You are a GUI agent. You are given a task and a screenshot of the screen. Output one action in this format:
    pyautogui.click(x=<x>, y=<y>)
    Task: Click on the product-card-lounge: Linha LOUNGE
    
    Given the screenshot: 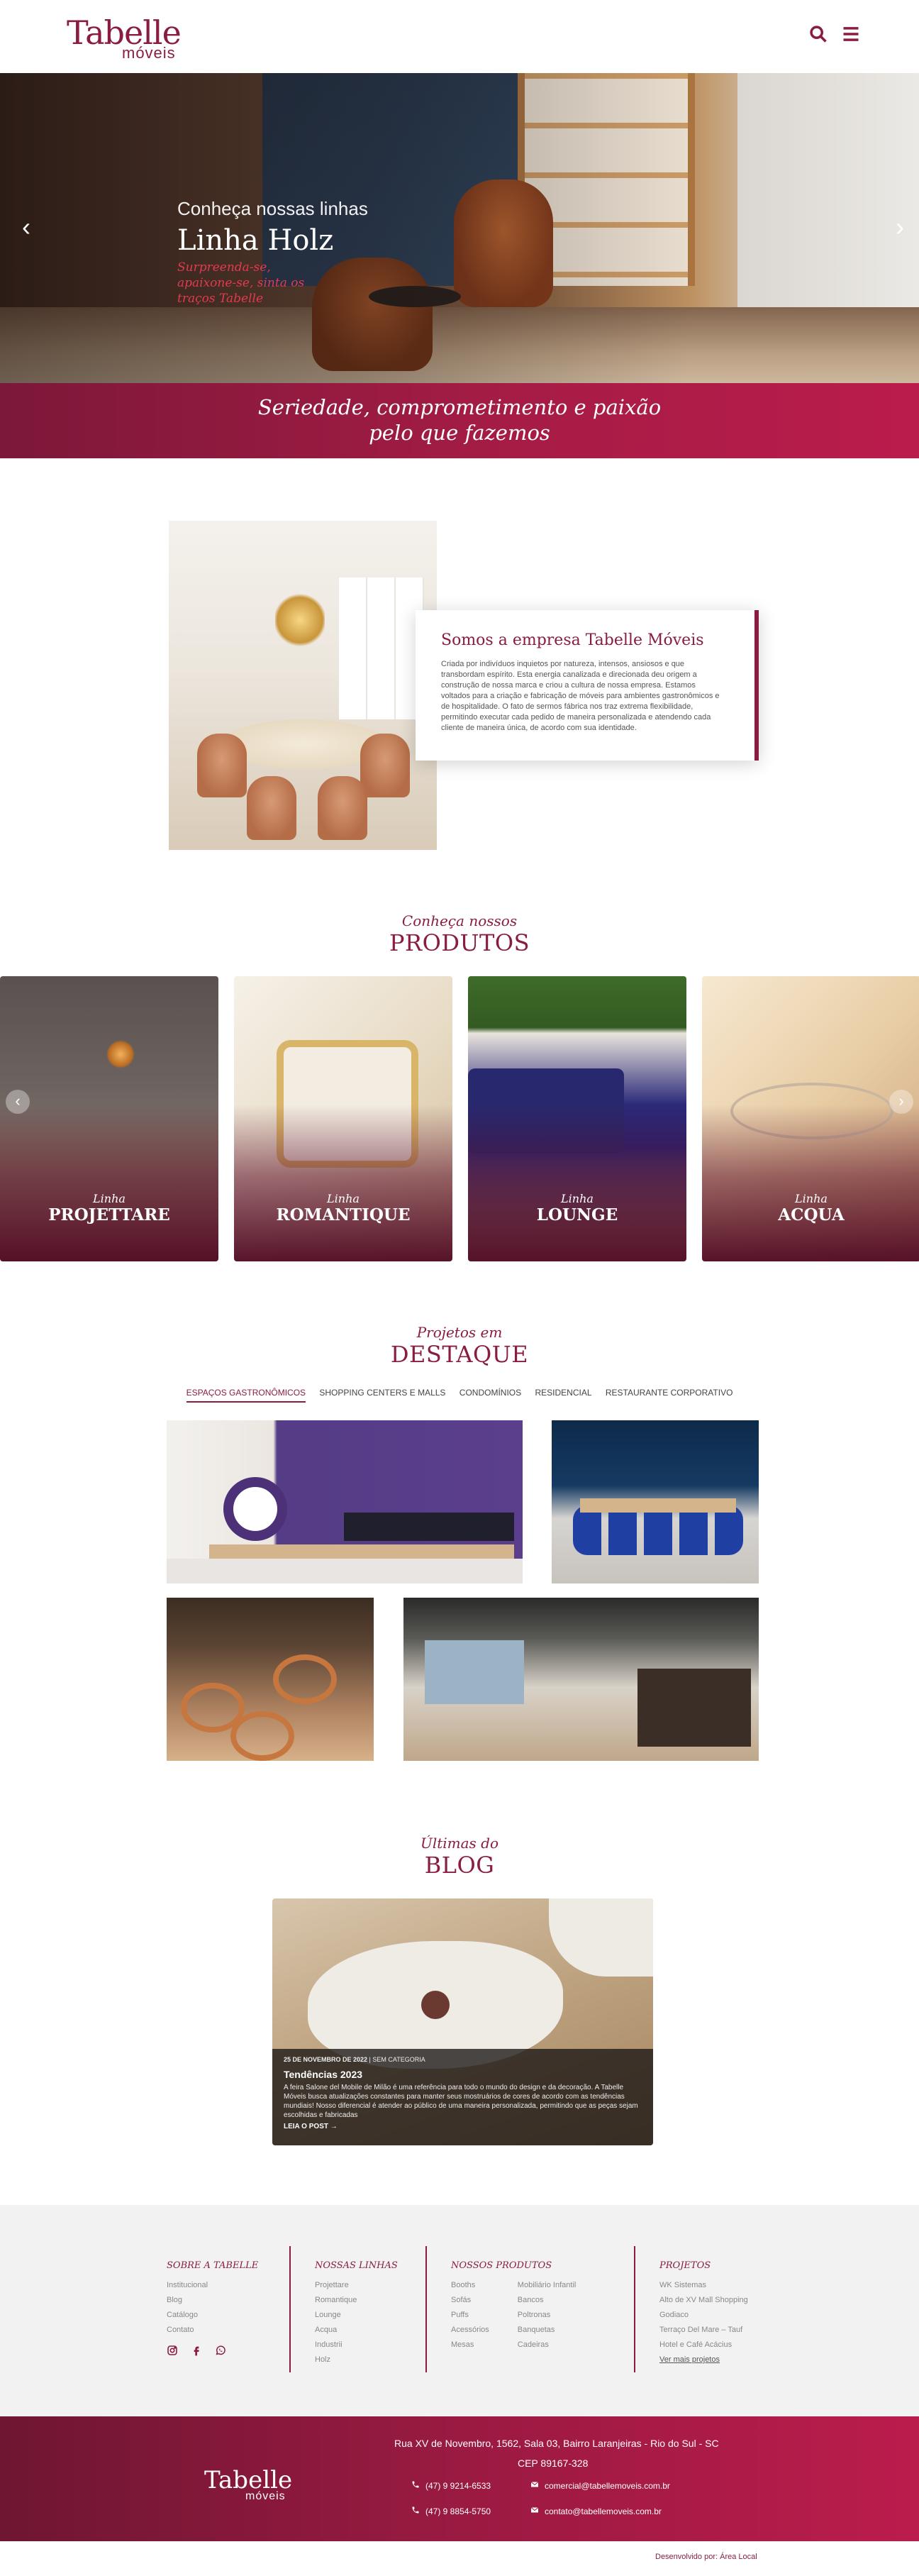 What is the action you would take?
    pyautogui.click(x=577, y=1118)
    